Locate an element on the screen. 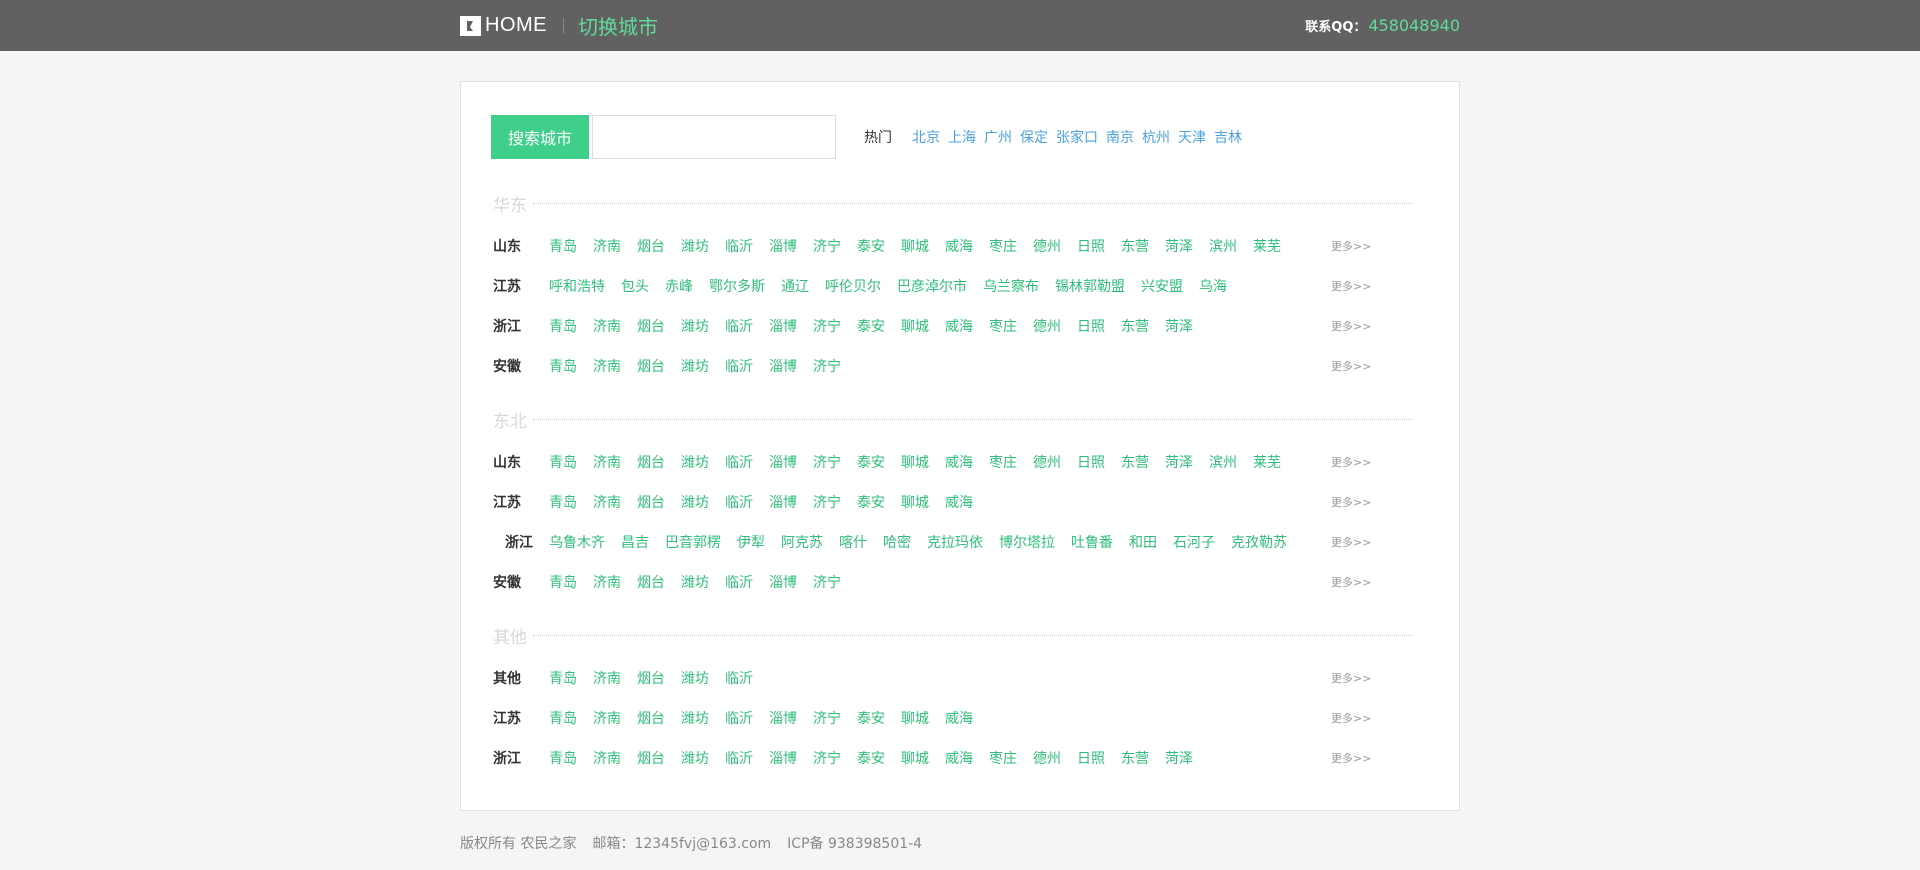 The width and height of the screenshot is (1920, 870). city-link: 克孜勒苏 is located at coordinates (1259, 542).